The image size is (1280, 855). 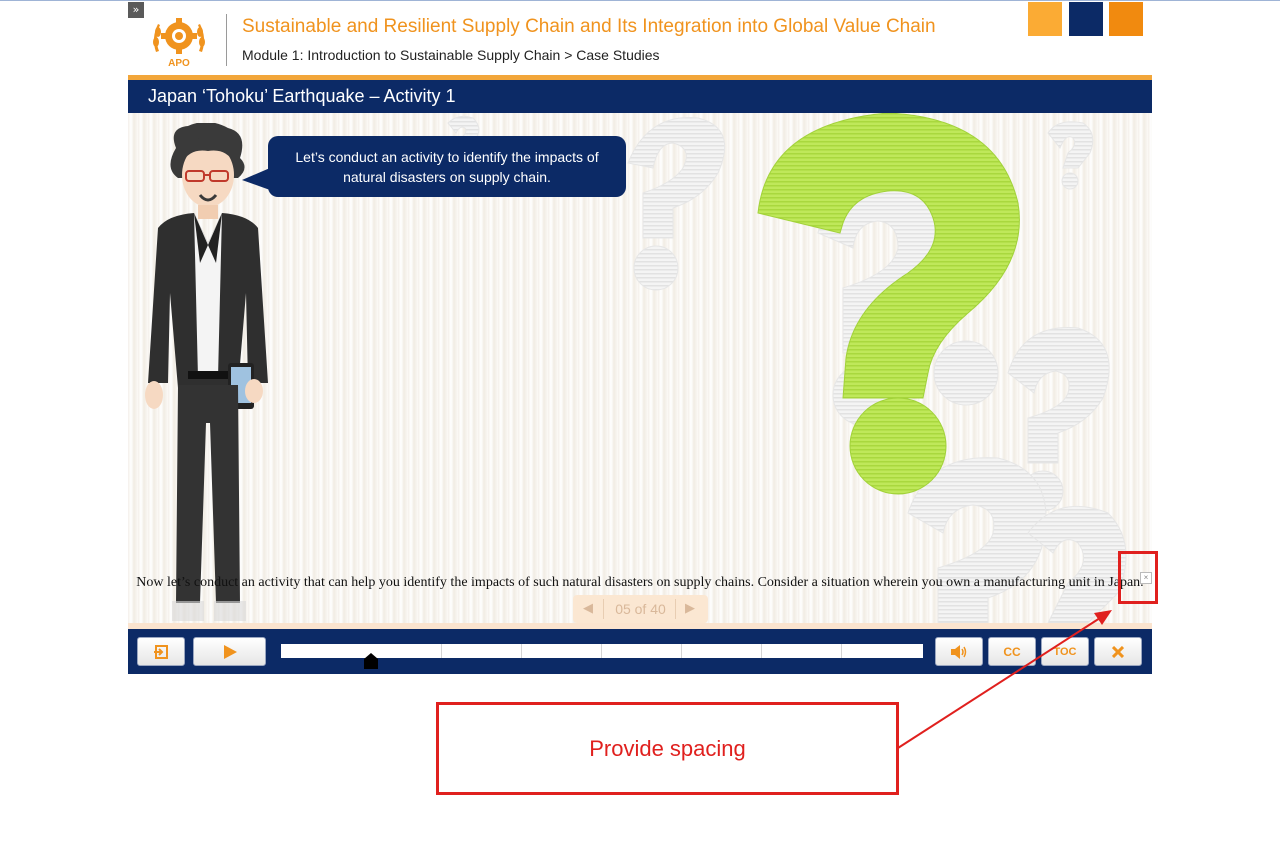 I want to click on exit-icon, so click(x=161, y=651).